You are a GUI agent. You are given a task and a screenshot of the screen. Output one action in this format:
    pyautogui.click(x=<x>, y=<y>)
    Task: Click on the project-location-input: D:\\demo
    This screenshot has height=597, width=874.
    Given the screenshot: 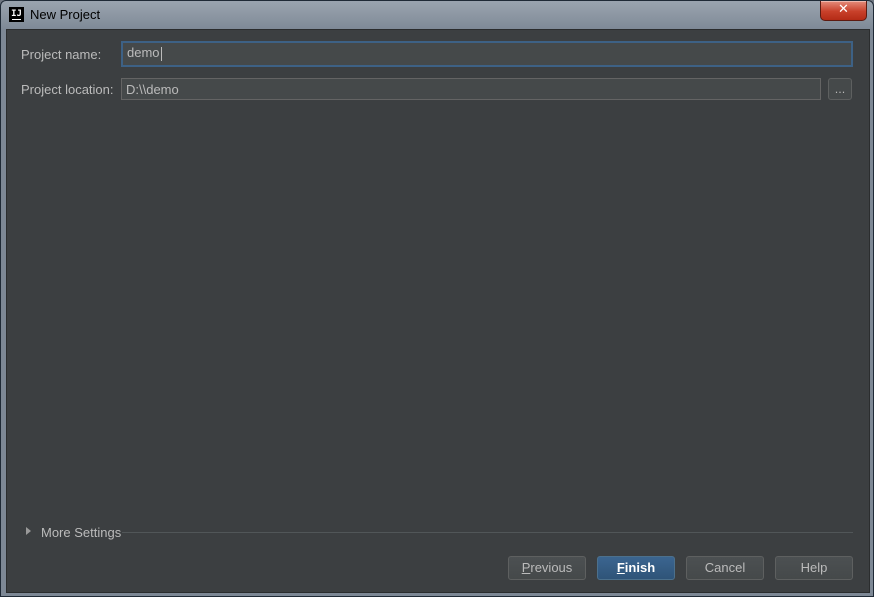 What is the action you would take?
    pyautogui.click(x=471, y=89)
    